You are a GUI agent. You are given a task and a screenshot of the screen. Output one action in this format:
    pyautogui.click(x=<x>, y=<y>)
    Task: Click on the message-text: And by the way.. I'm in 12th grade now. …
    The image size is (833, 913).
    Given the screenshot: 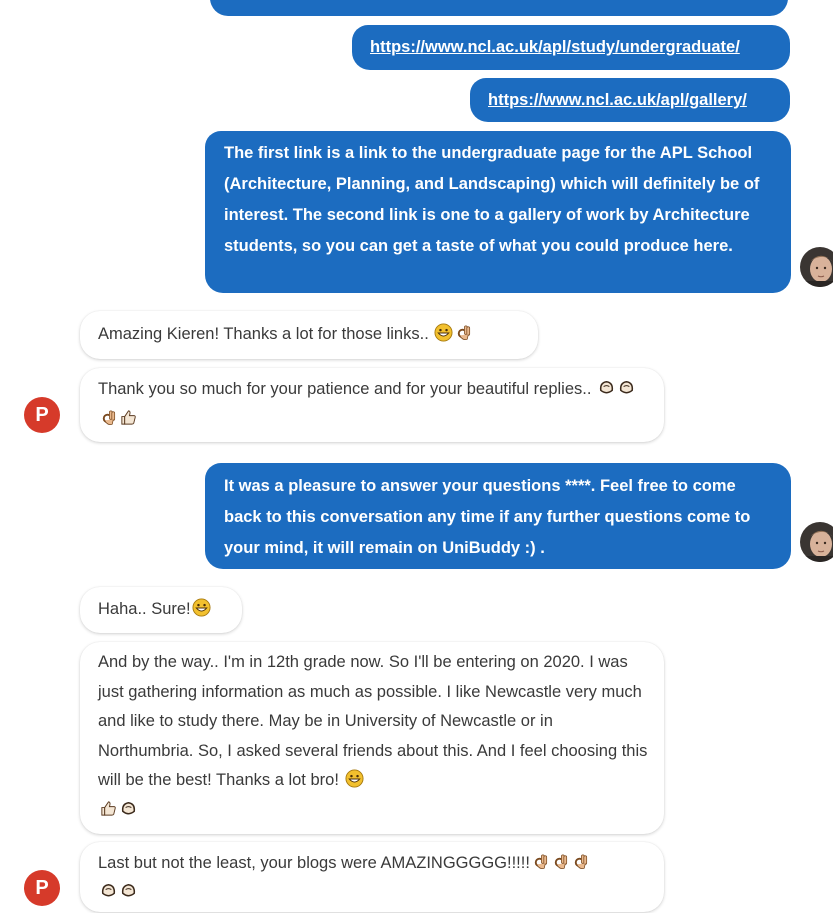 What is the action you would take?
    pyautogui.click(x=373, y=721)
    